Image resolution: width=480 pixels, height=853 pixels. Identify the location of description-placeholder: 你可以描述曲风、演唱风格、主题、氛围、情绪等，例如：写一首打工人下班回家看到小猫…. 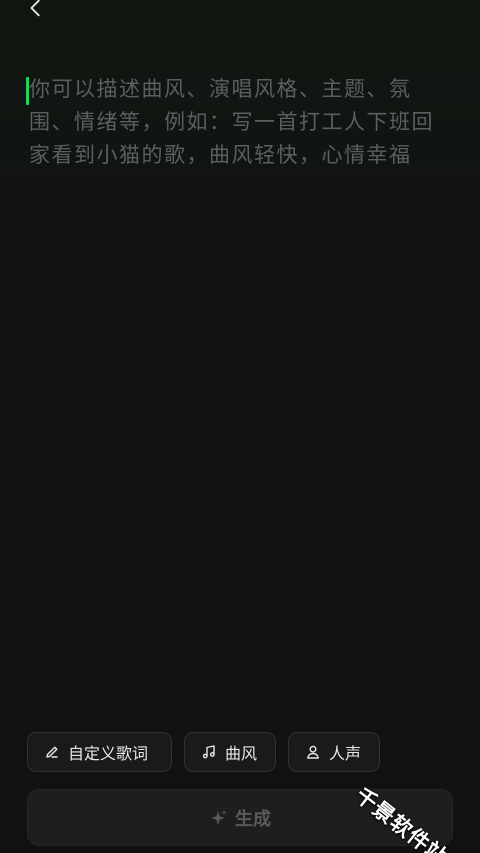
(231, 122).